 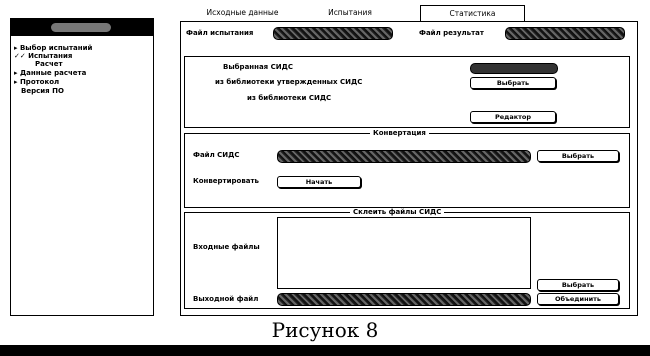 I want to click on figure-caption: Рисунок 8, so click(x=325, y=330).